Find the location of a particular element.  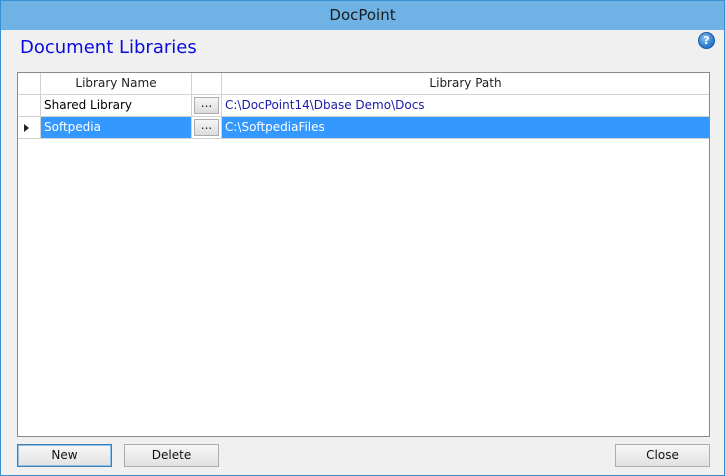

row-header-column is located at coordinates (29, 83).